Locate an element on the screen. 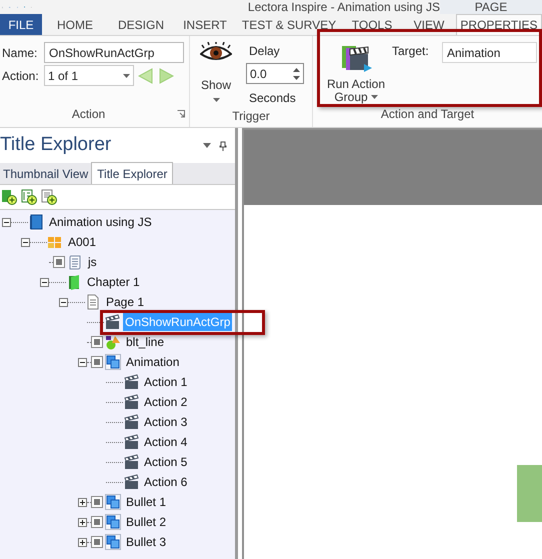  target-label: Target: is located at coordinates (411, 51).